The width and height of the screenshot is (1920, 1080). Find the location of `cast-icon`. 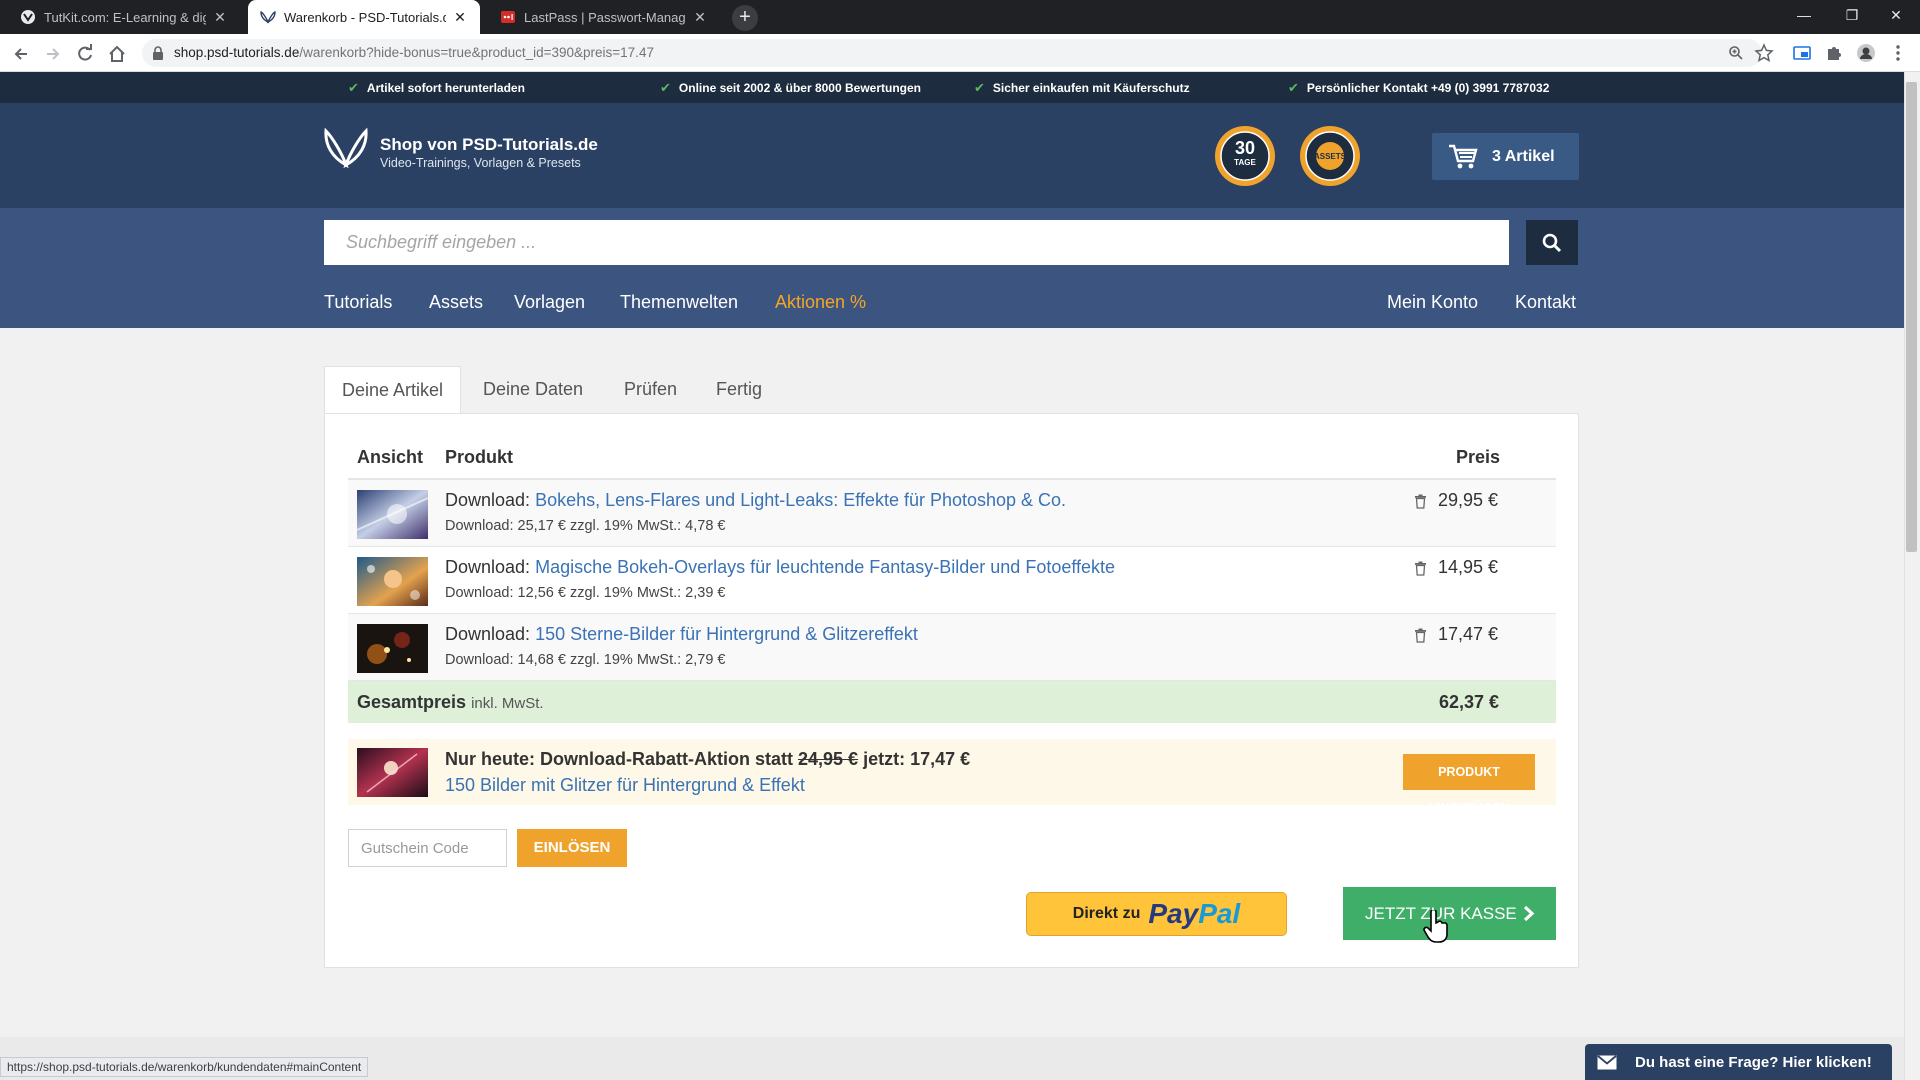

cast-icon is located at coordinates (1802, 53).